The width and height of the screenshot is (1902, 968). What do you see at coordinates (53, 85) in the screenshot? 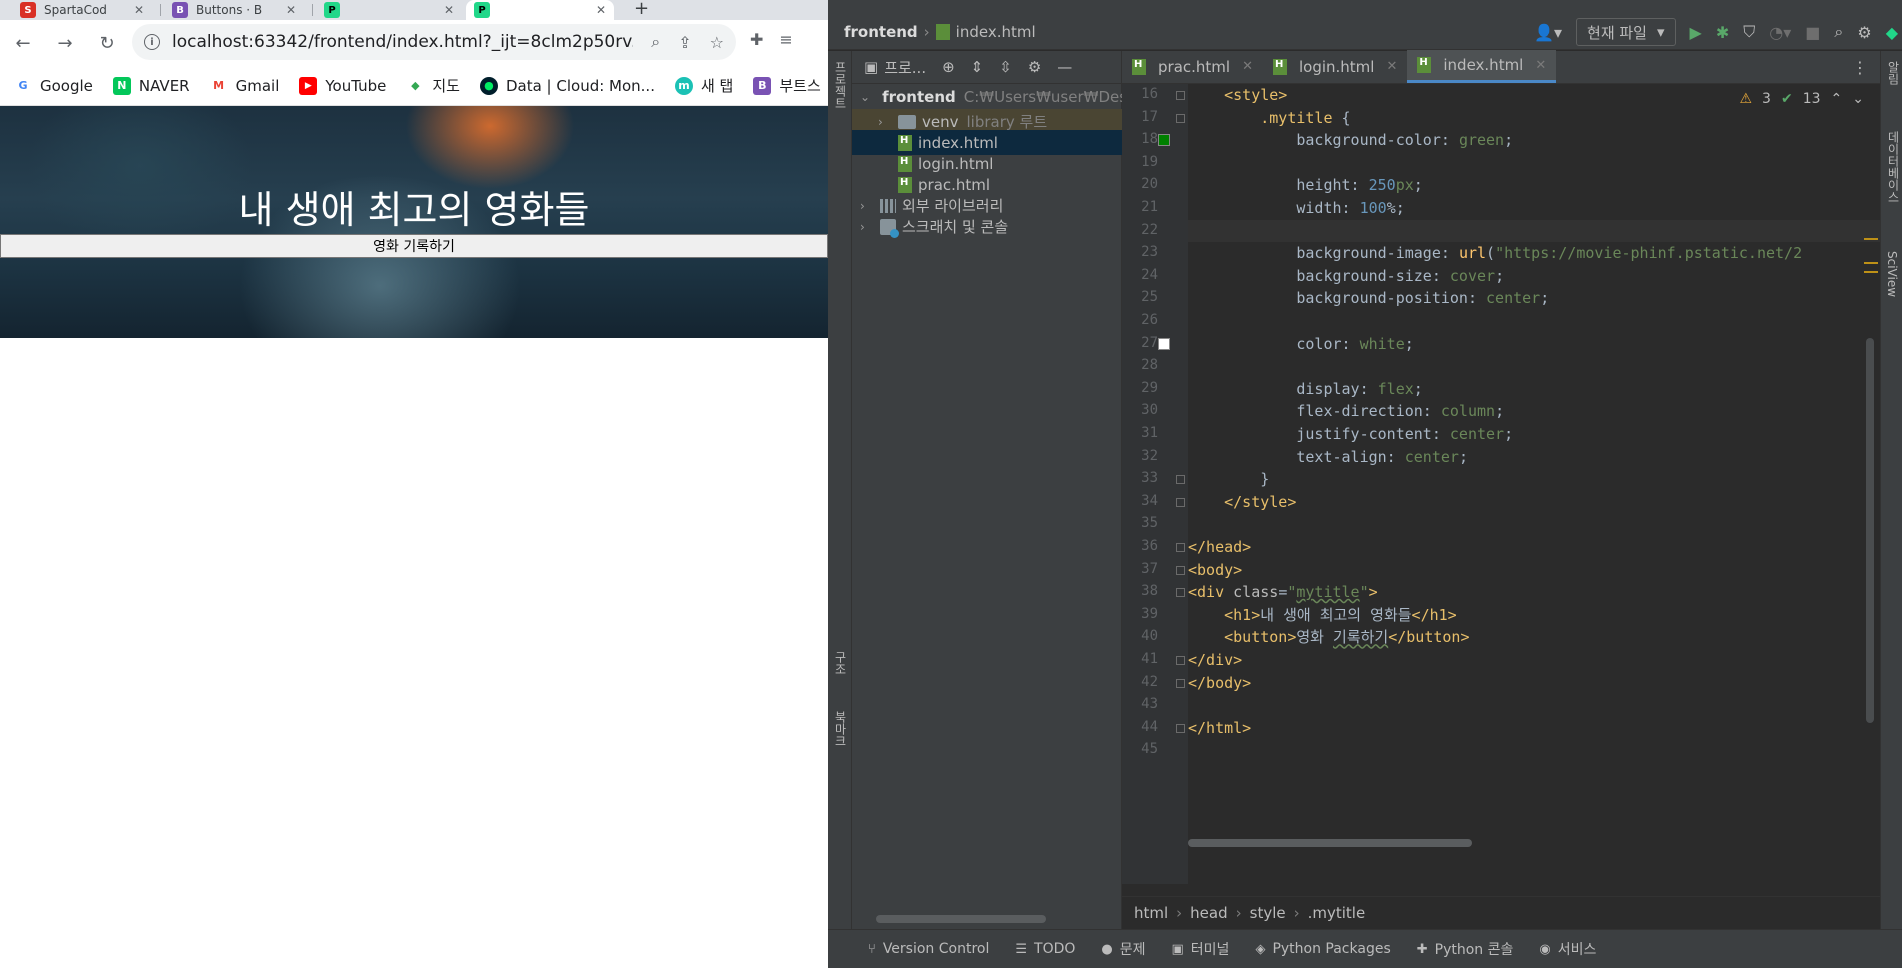
I see `bookmark-google: G Google` at bounding box center [53, 85].